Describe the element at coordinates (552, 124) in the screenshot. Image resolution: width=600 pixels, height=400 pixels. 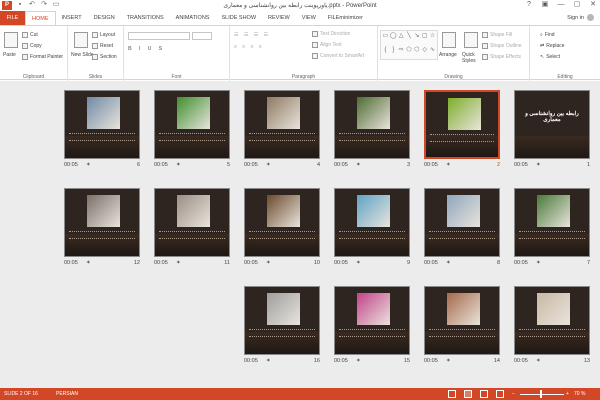
I see `slide-thumbnail: رابطه بین روانشناسی و معماری` at that location.